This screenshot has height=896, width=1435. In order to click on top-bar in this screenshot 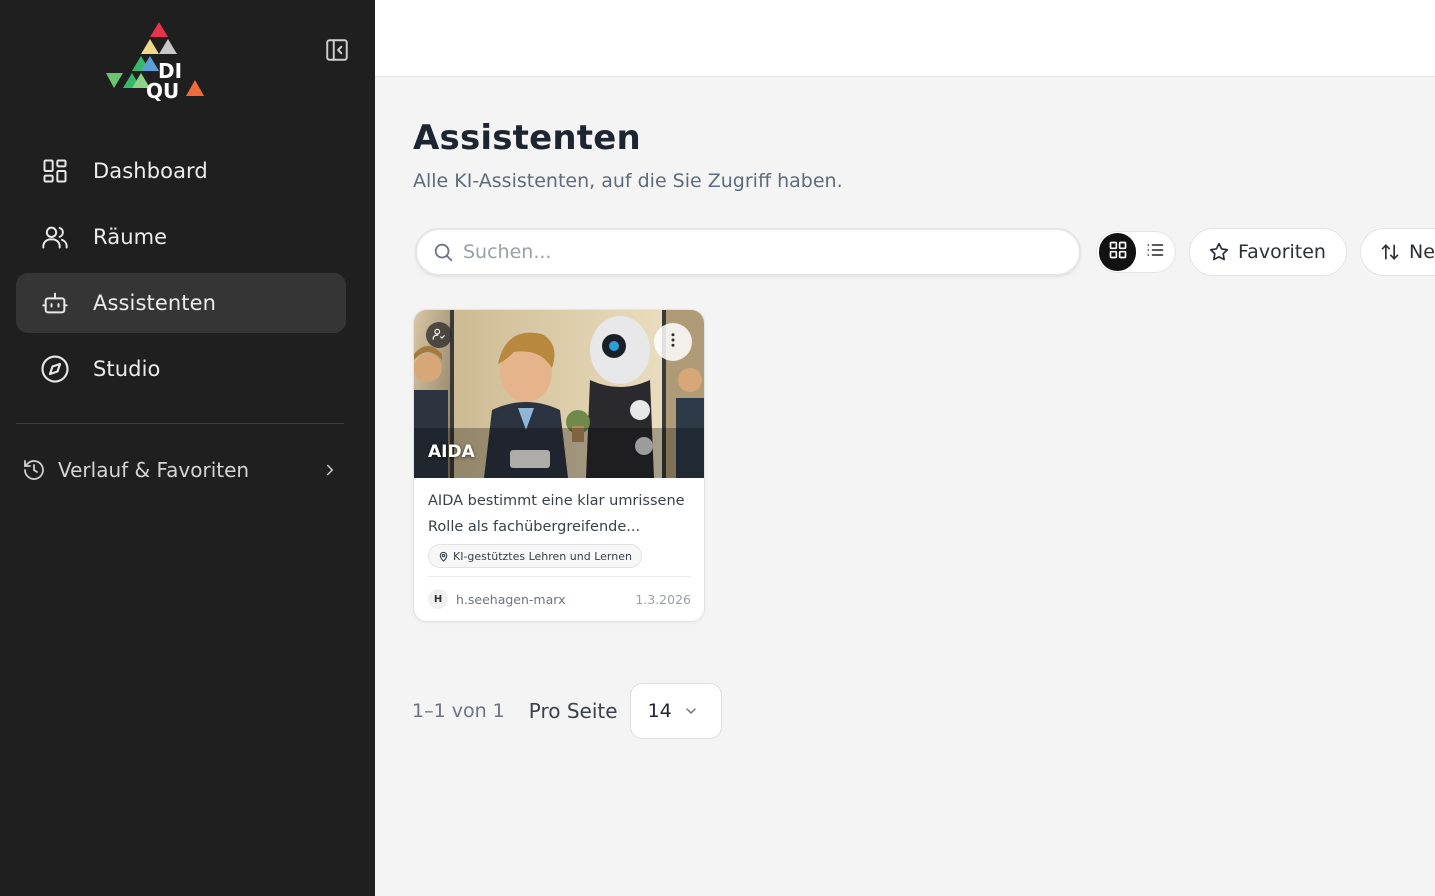, I will do `click(905, 38)`.